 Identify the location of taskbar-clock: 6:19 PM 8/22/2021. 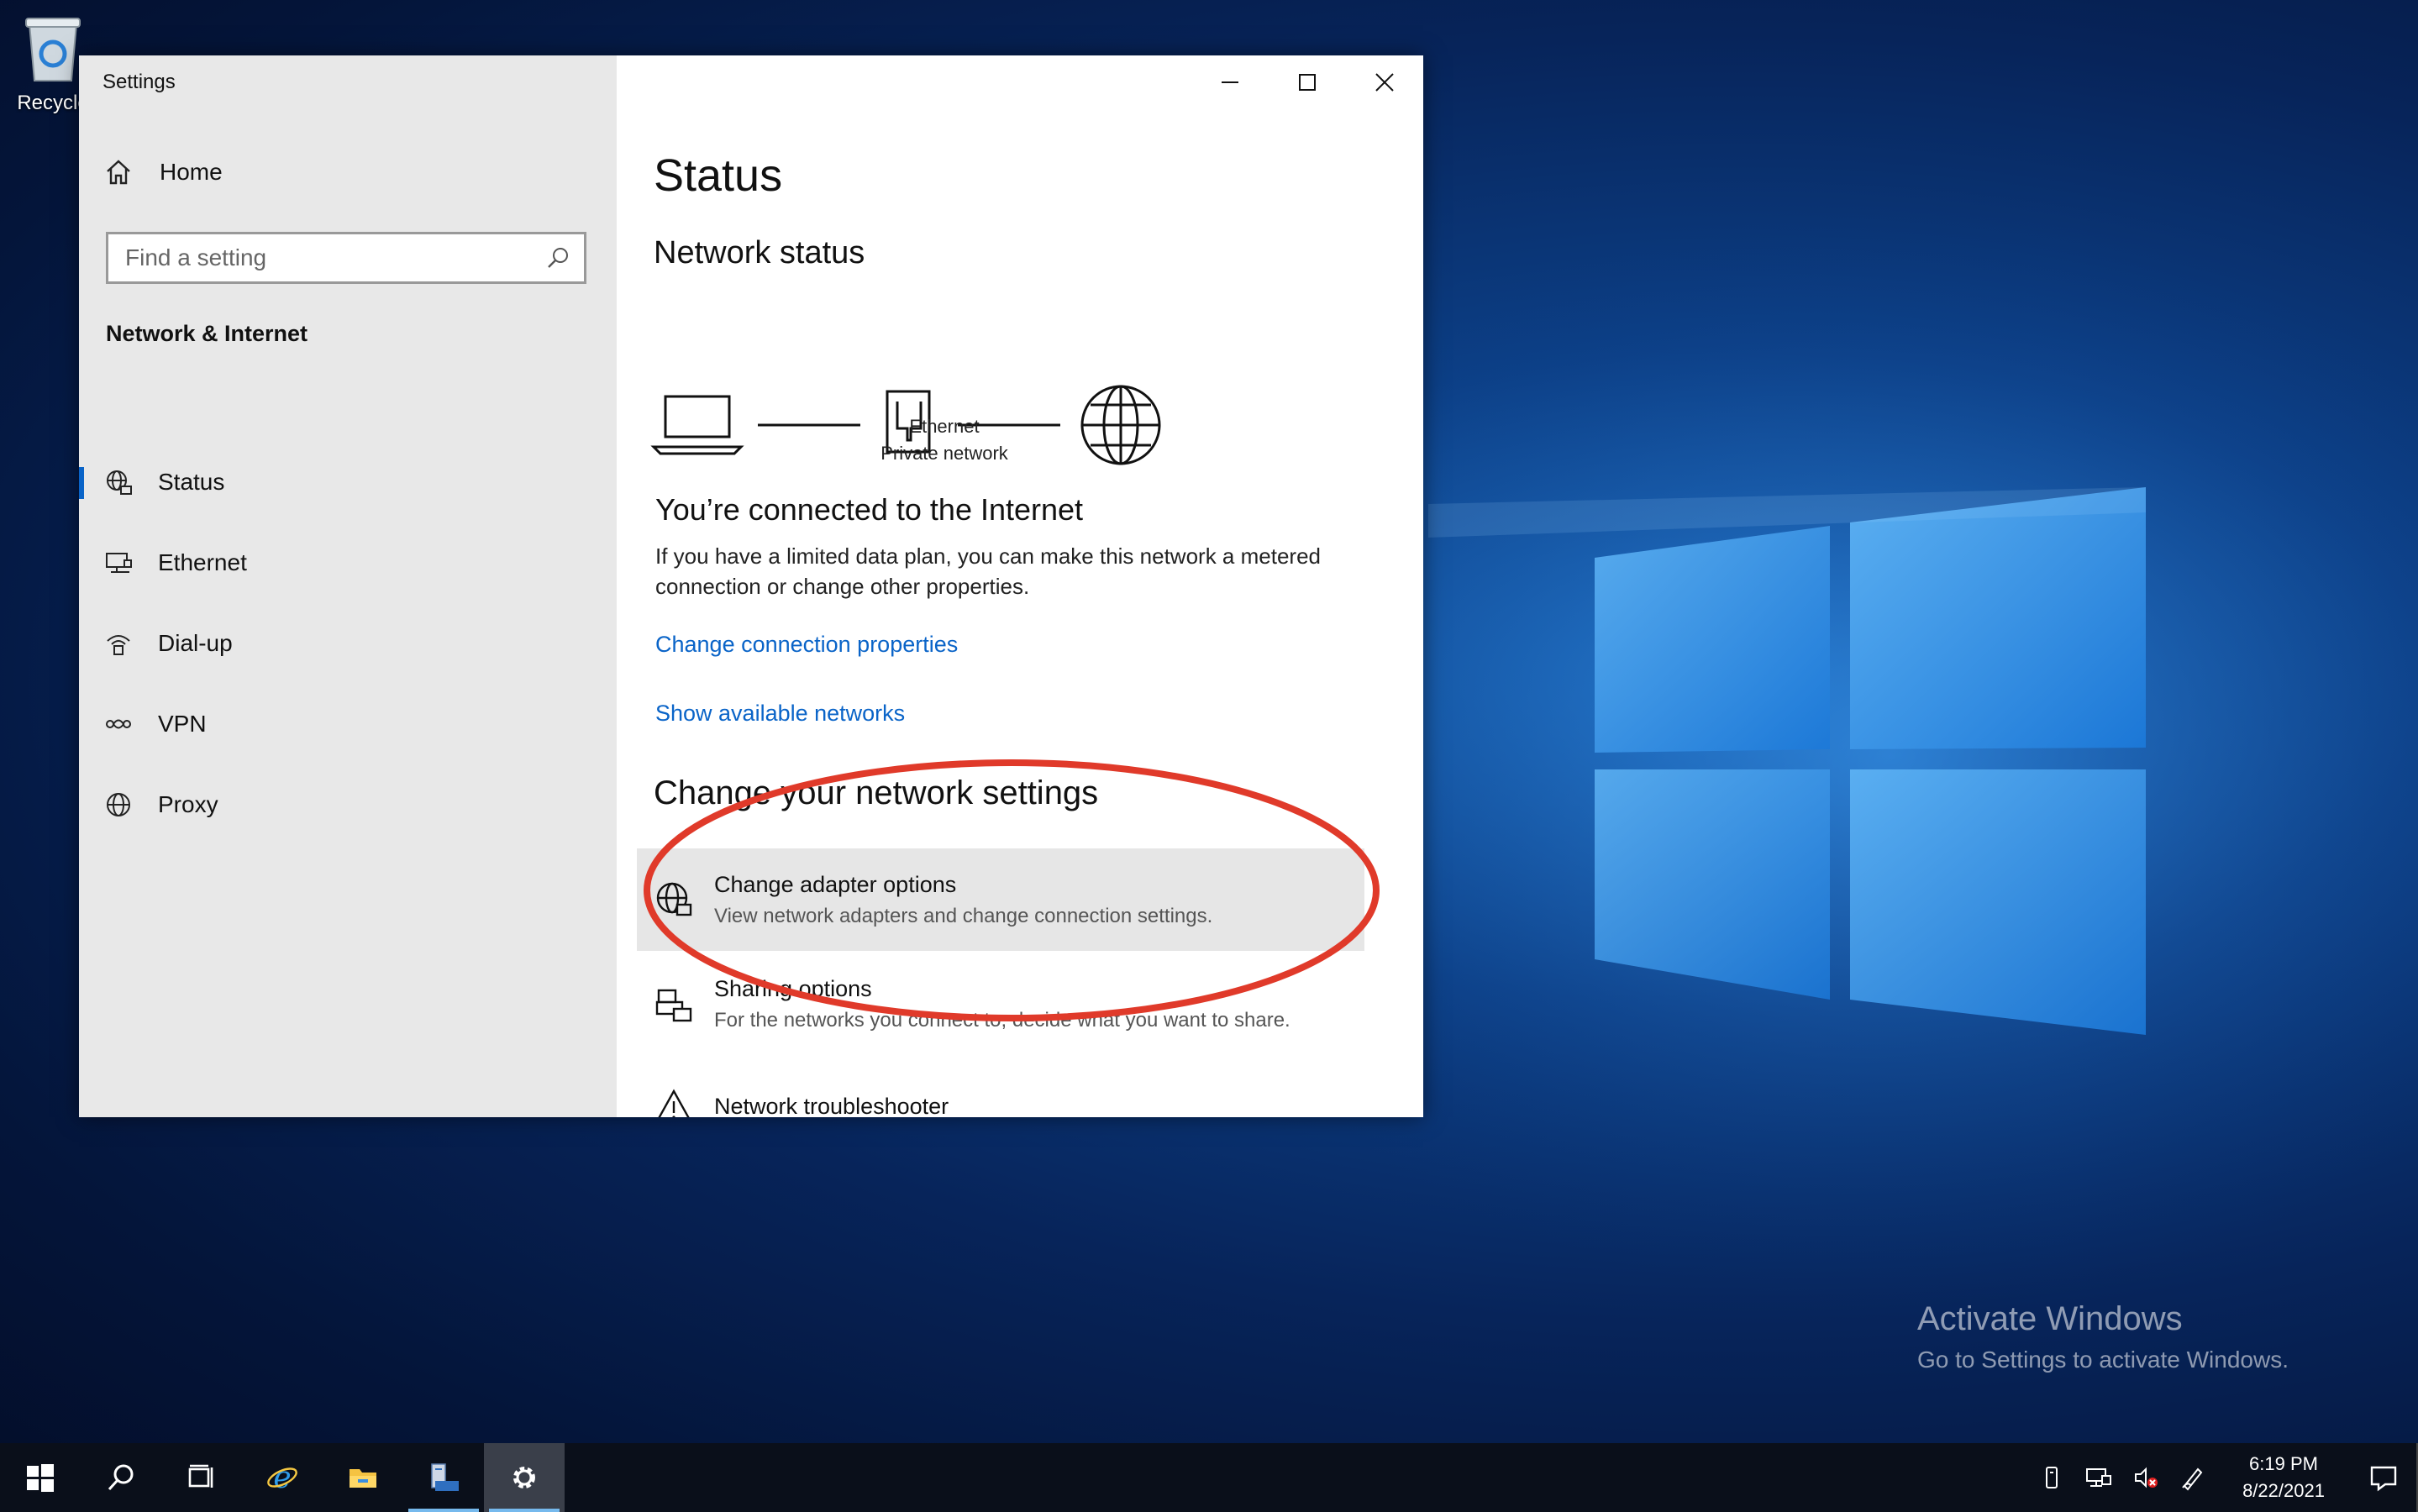
(2284, 1477).